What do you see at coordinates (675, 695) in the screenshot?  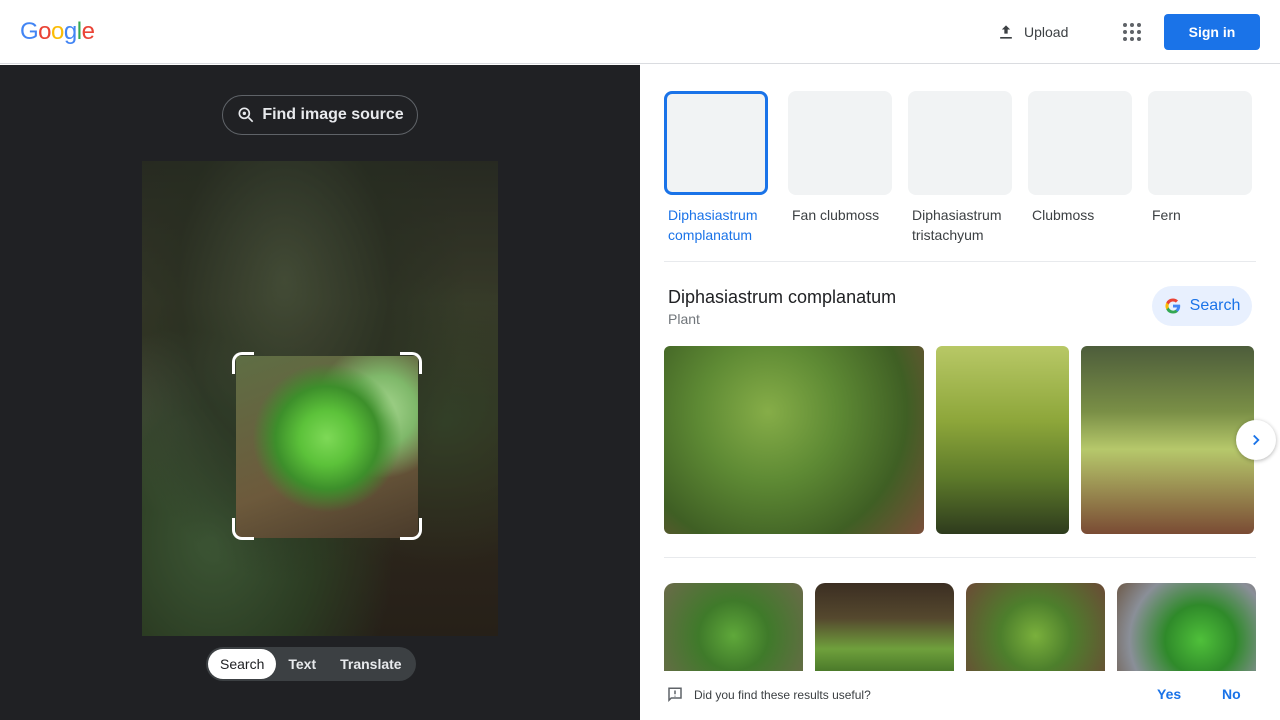 I see `feedback-icon` at bounding box center [675, 695].